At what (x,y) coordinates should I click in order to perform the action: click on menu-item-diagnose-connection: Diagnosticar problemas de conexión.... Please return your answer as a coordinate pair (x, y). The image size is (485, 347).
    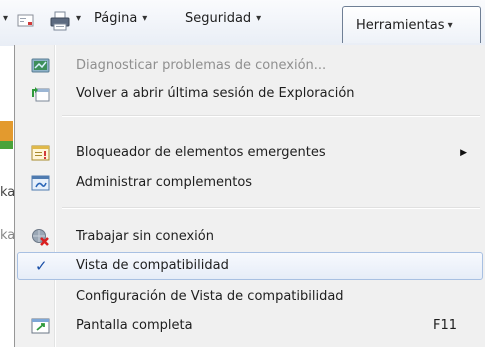
    Looking at the image, I should click on (250, 66).